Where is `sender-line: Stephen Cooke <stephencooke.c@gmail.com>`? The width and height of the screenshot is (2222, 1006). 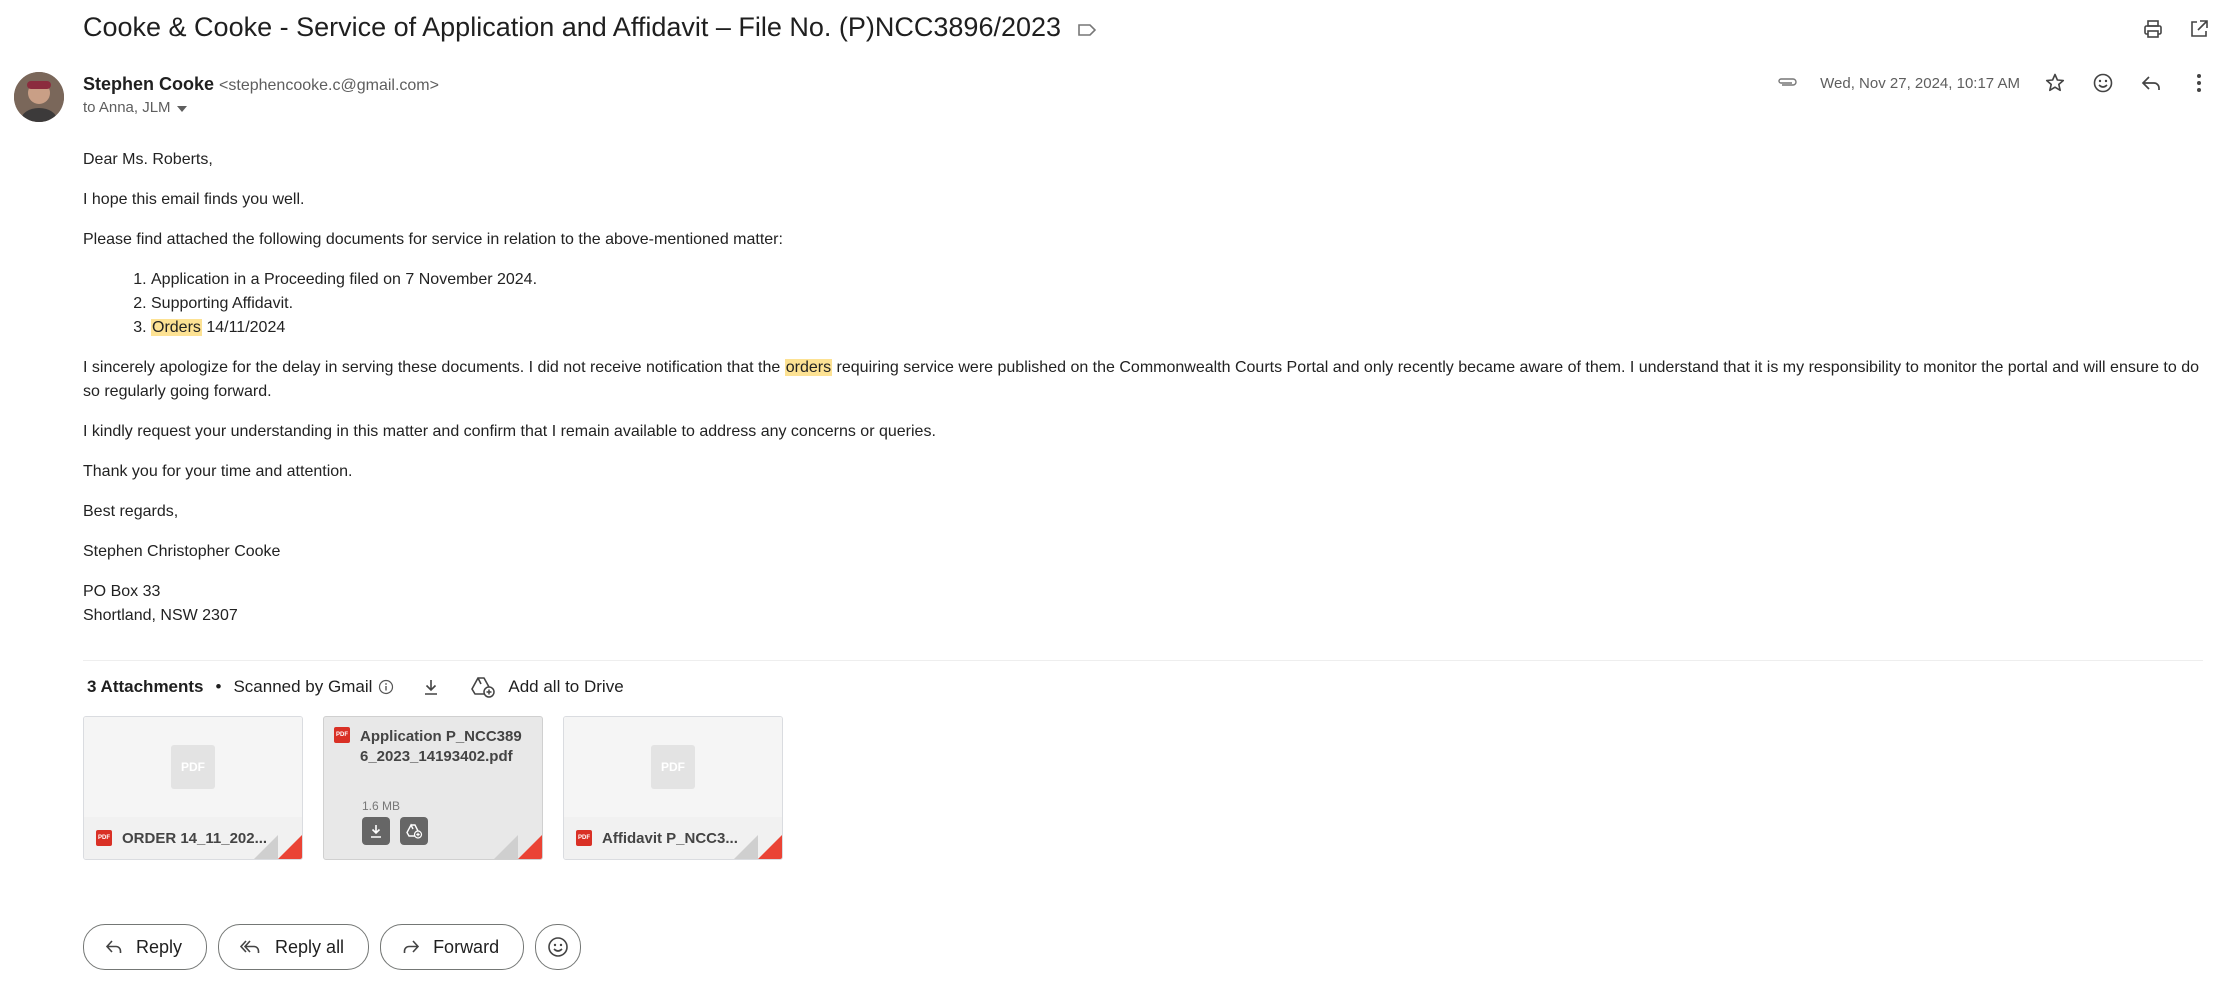 sender-line: Stephen Cooke <stephencooke.c@gmail.com> is located at coordinates (261, 84).